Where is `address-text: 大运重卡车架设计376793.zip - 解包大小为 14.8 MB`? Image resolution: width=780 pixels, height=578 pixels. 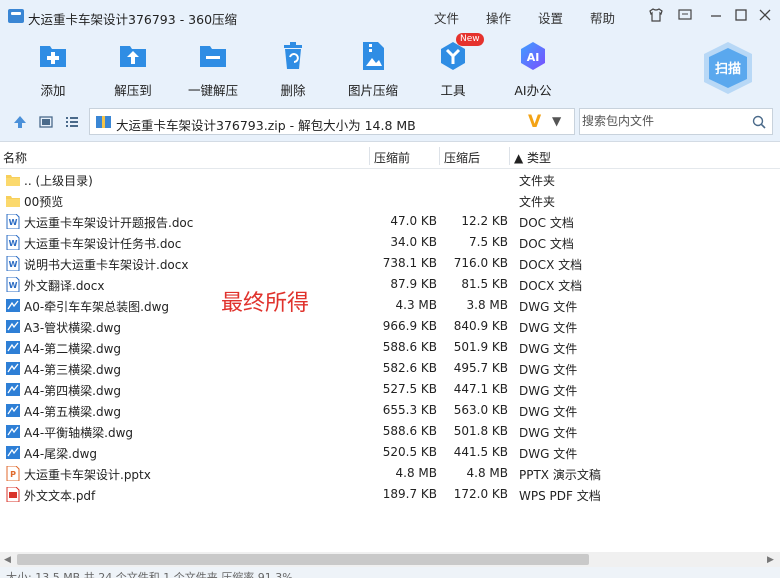
address-text: 大运重卡车架设计376793.zip - 解包大小为 14.8 MB is located at coordinates (266, 125).